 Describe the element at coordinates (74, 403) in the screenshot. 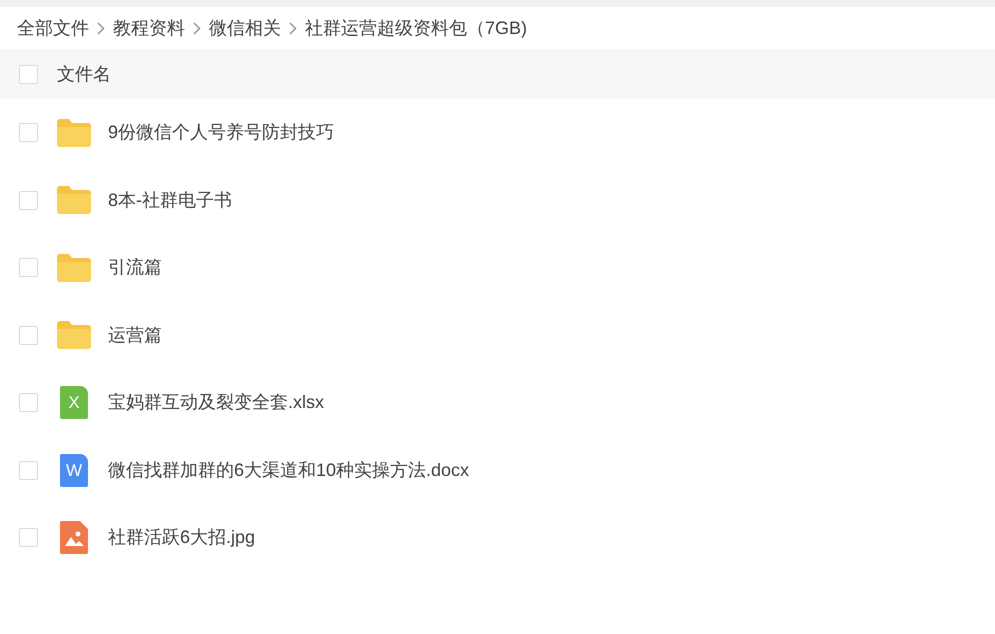

I see `spreadsheet-icon: X` at that location.